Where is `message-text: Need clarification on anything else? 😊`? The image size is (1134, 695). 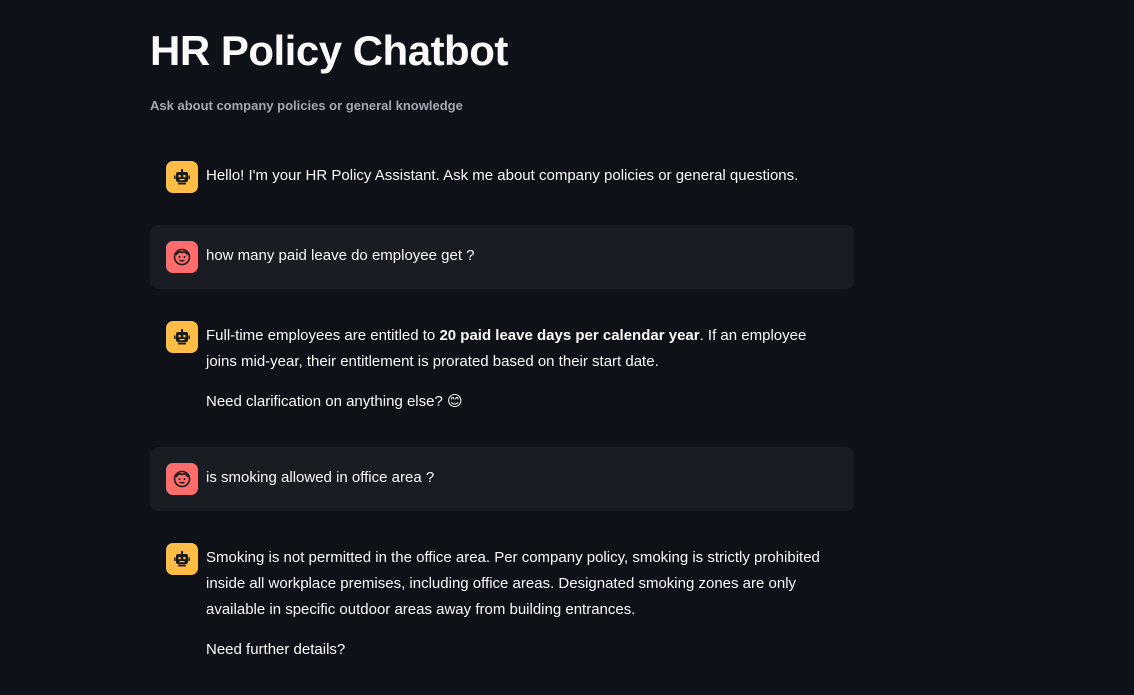 message-text: Need clarification on anything else? 😊 is located at coordinates (334, 401).